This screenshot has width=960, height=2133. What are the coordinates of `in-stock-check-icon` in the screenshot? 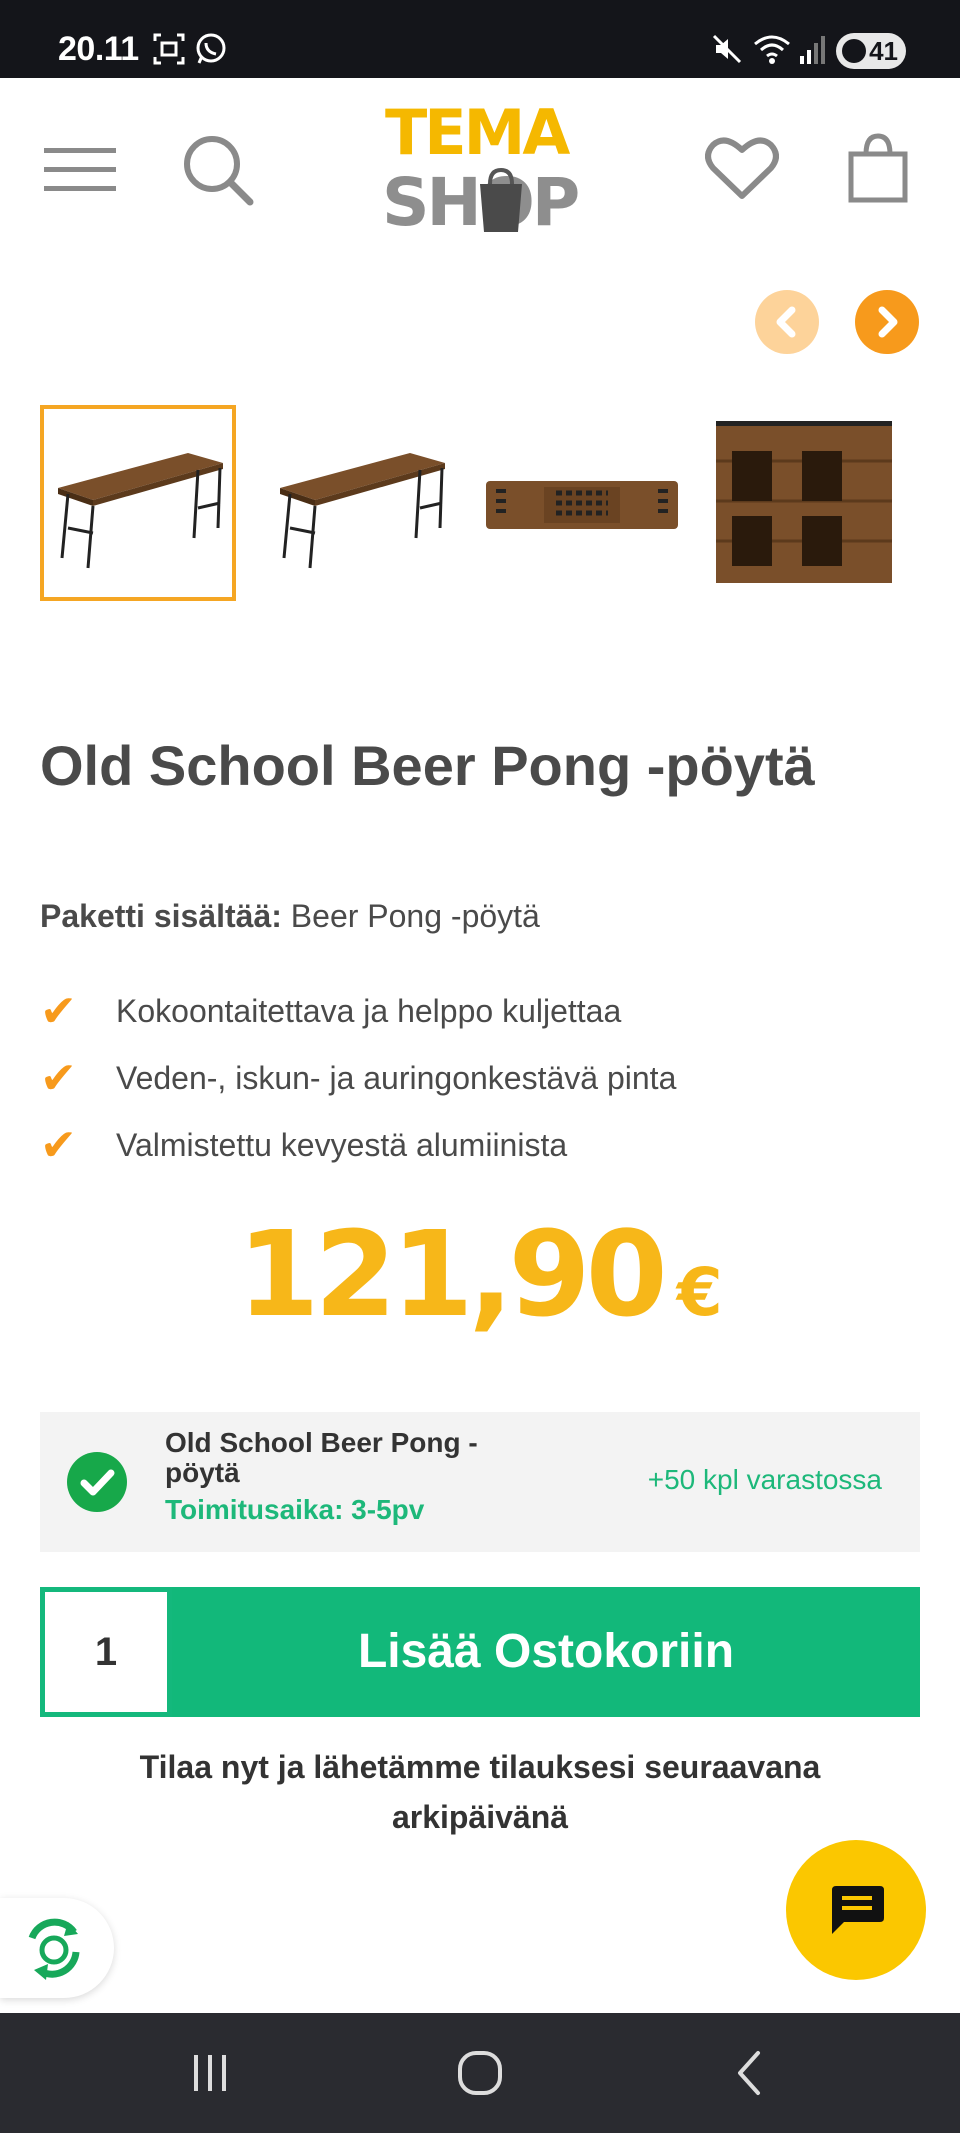 It's located at (97, 1482).